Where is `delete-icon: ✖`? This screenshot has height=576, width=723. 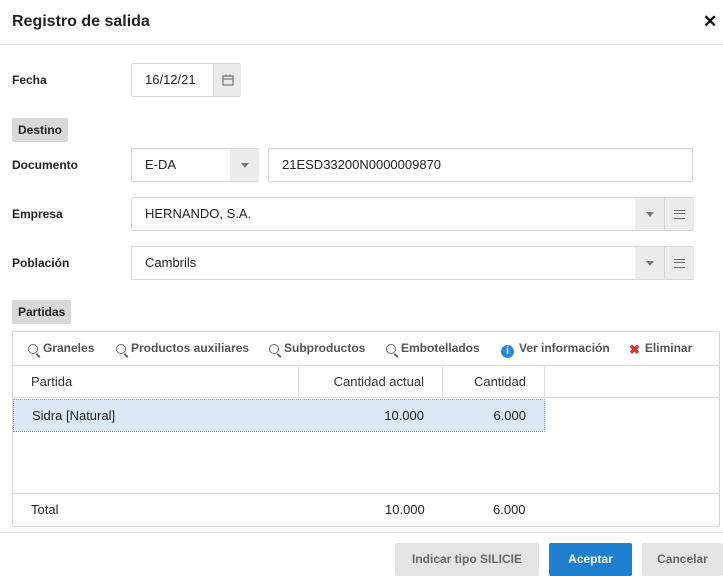
delete-icon: ✖ is located at coordinates (634, 349).